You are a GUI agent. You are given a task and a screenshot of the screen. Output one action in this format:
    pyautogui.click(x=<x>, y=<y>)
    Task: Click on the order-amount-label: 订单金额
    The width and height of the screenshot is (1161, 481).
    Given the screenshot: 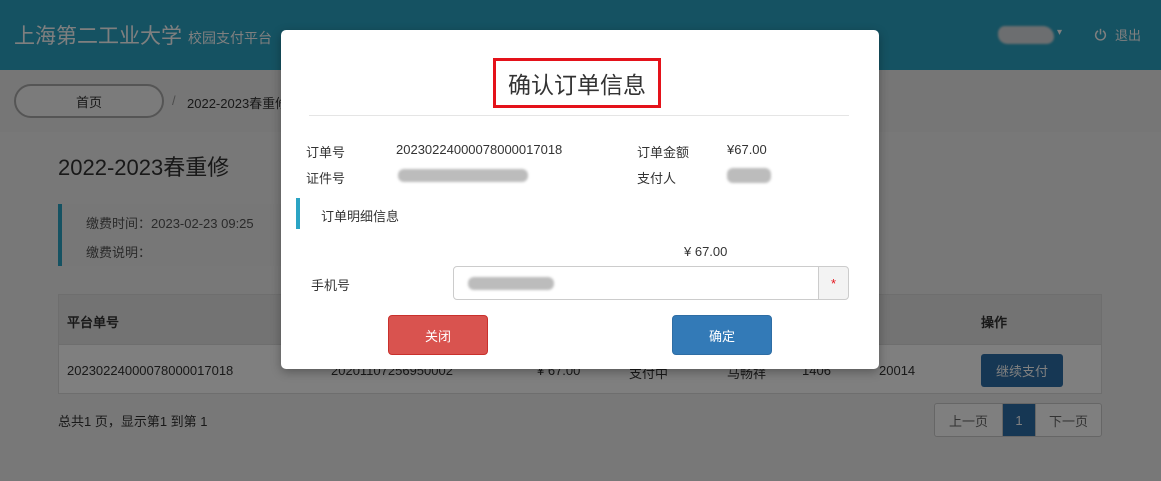 What is the action you would take?
    pyautogui.click(x=663, y=152)
    